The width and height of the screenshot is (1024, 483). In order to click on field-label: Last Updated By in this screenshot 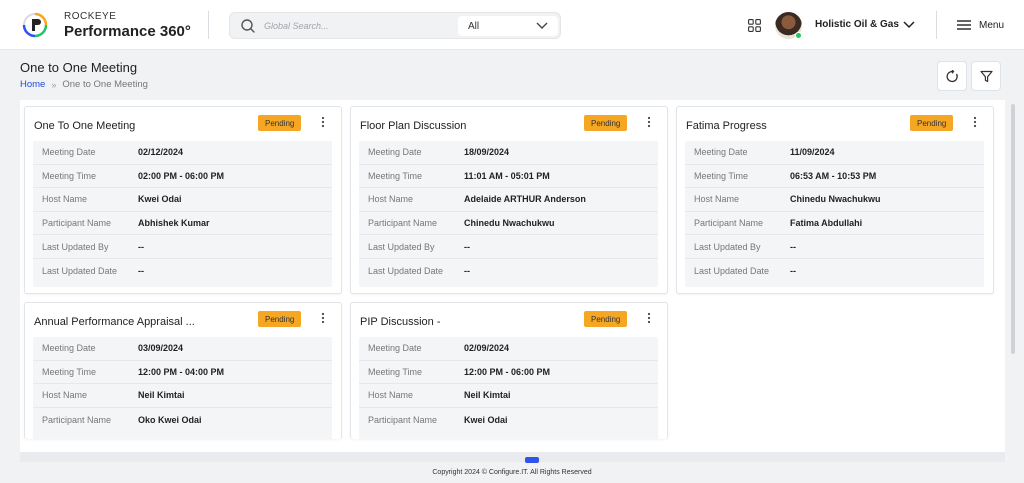, I will do `click(401, 246)`.